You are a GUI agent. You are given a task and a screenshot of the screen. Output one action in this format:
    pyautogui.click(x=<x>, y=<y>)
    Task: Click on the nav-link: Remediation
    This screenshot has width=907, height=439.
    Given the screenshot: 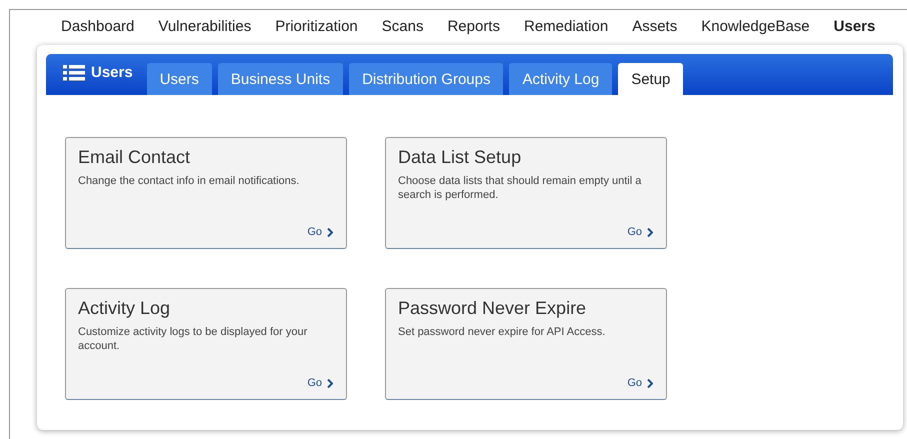 What is the action you would take?
    pyautogui.click(x=566, y=27)
    